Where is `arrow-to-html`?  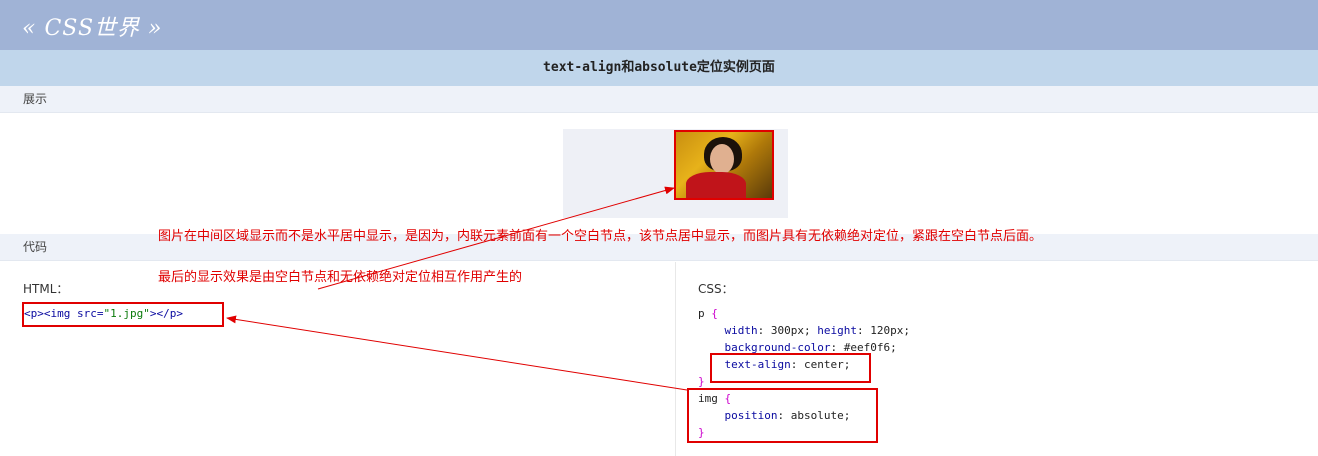
arrow-to-html is located at coordinates (457, 353).